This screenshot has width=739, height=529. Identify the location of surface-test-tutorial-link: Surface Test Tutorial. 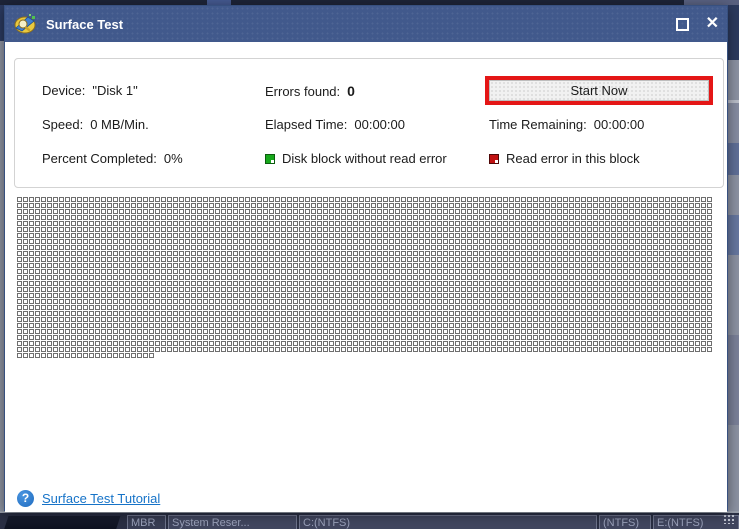
(101, 498).